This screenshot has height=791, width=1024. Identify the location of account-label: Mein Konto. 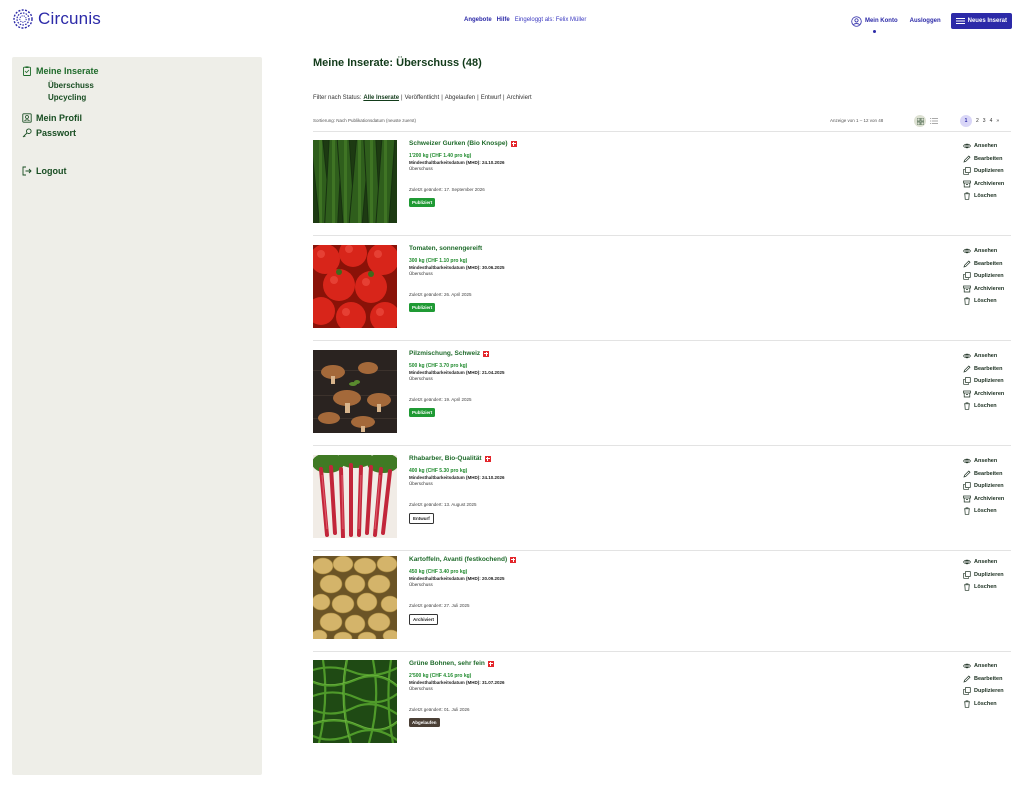
(881, 21).